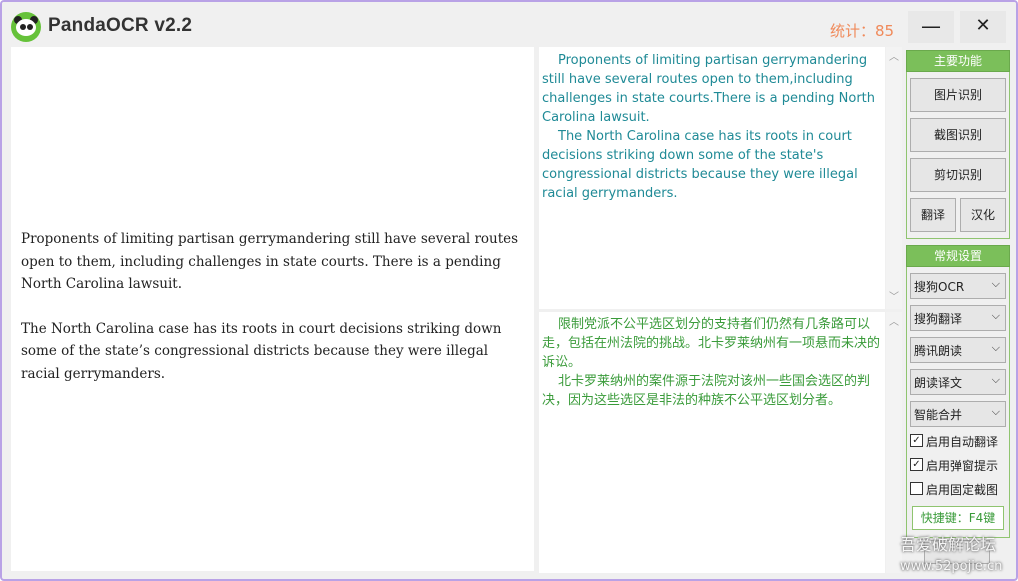 The width and height of the screenshot is (1018, 581). Describe the element at coordinates (983, 27) in the screenshot. I see `close-button: ✕` at that location.